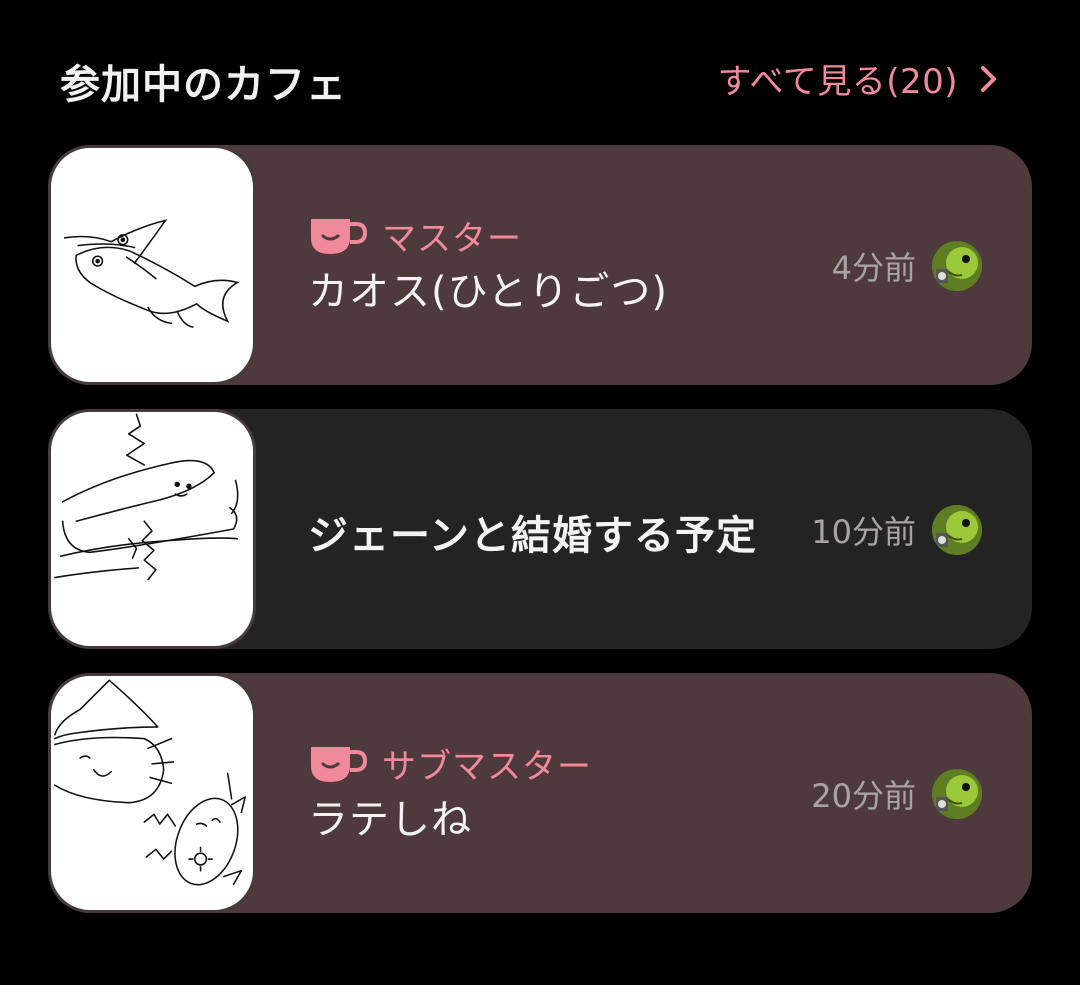 This screenshot has height=985, width=1080. I want to click on witch-sketch-image, so click(150, 782).